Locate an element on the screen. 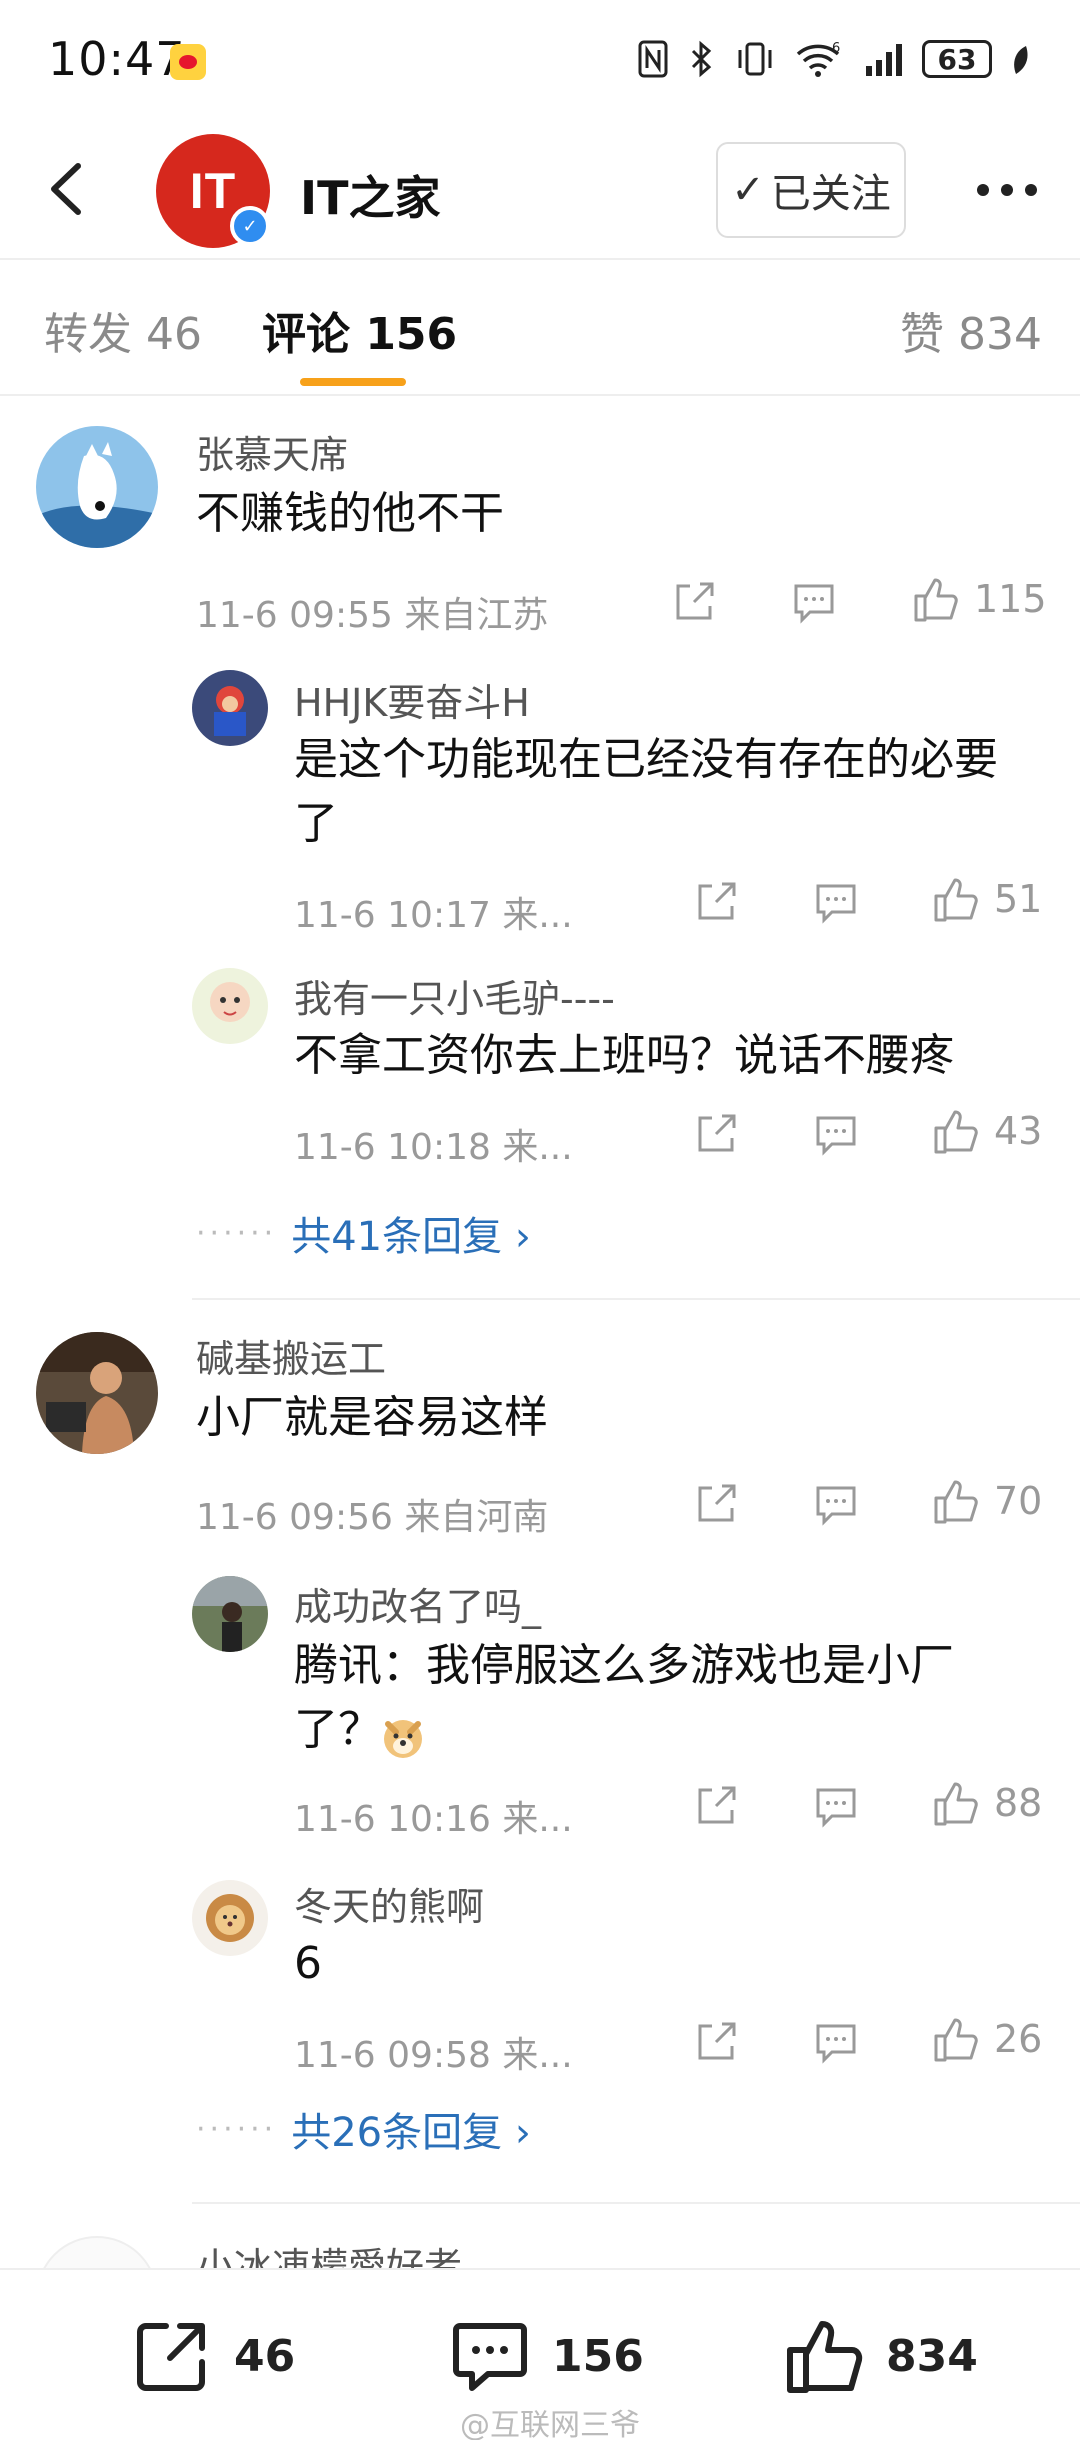 This screenshot has height=2440, width=1080. comment-button: 156 is located at coordinates (546, 2356).